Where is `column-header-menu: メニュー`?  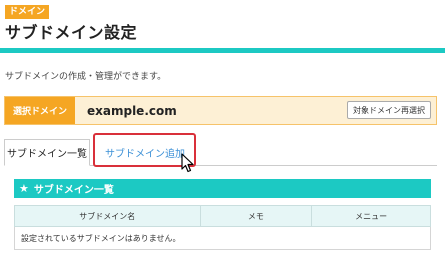 column-header-menu: メニュー is located at coordinates (371, 216).